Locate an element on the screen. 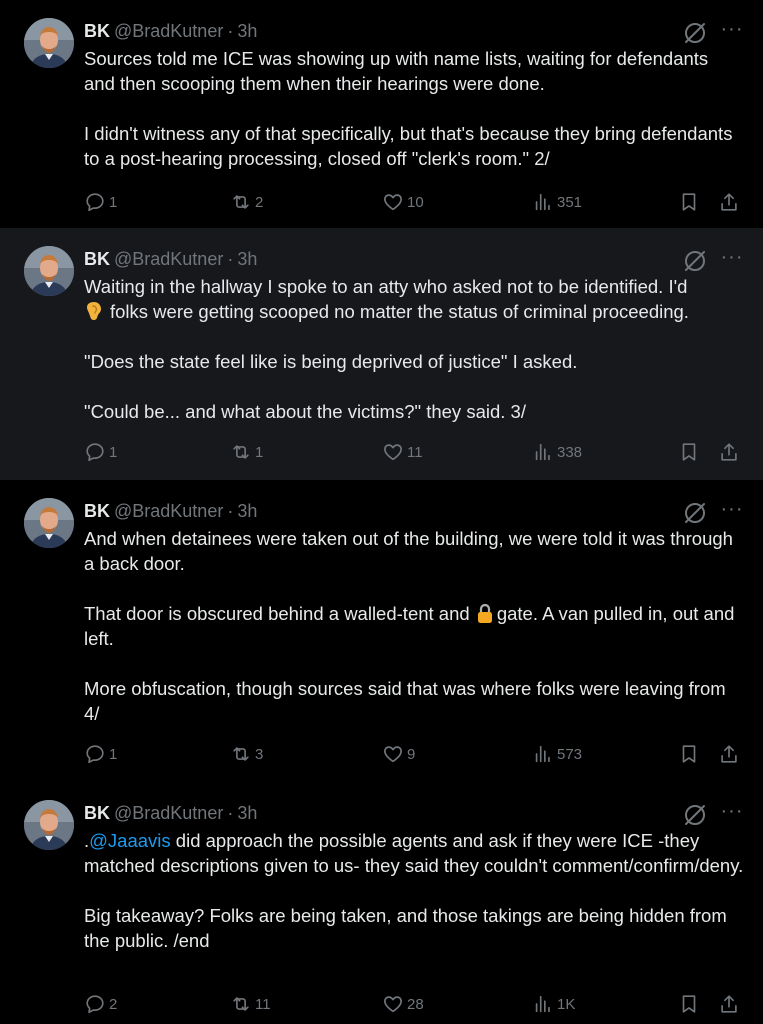 This screenshot has width=763, height=1024. like-button: 10 is located at coordinates (403, 202).